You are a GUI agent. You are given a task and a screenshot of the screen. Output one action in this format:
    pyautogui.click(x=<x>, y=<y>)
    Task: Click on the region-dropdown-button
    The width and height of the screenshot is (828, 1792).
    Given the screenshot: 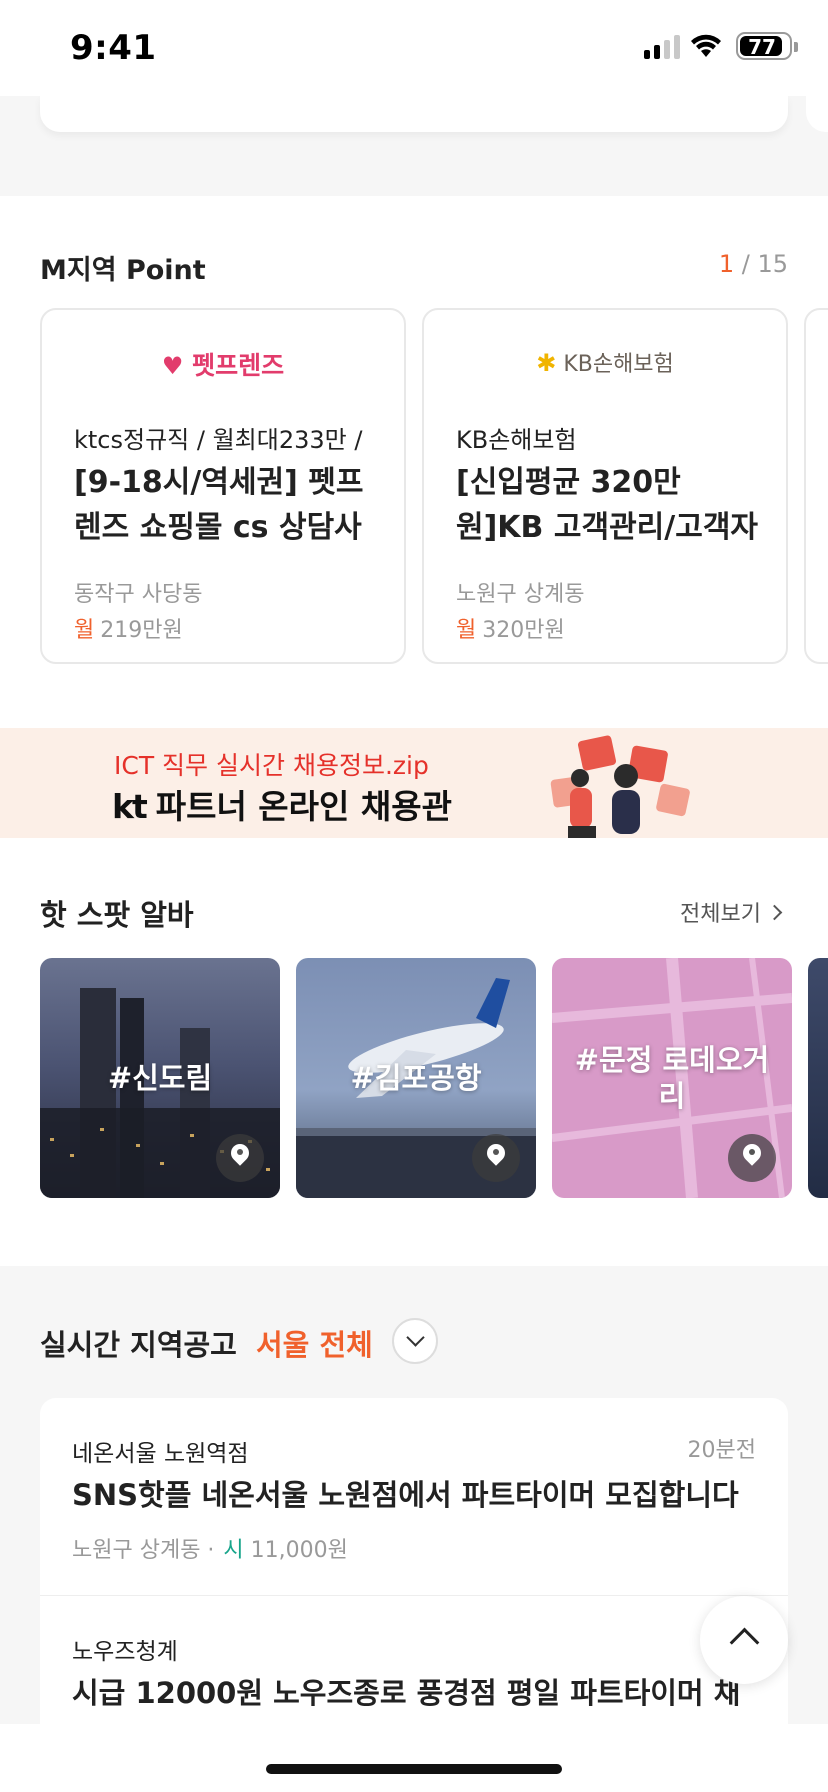 What is the action you would take?
    pyautogui.click(x=415, y=1341)
    